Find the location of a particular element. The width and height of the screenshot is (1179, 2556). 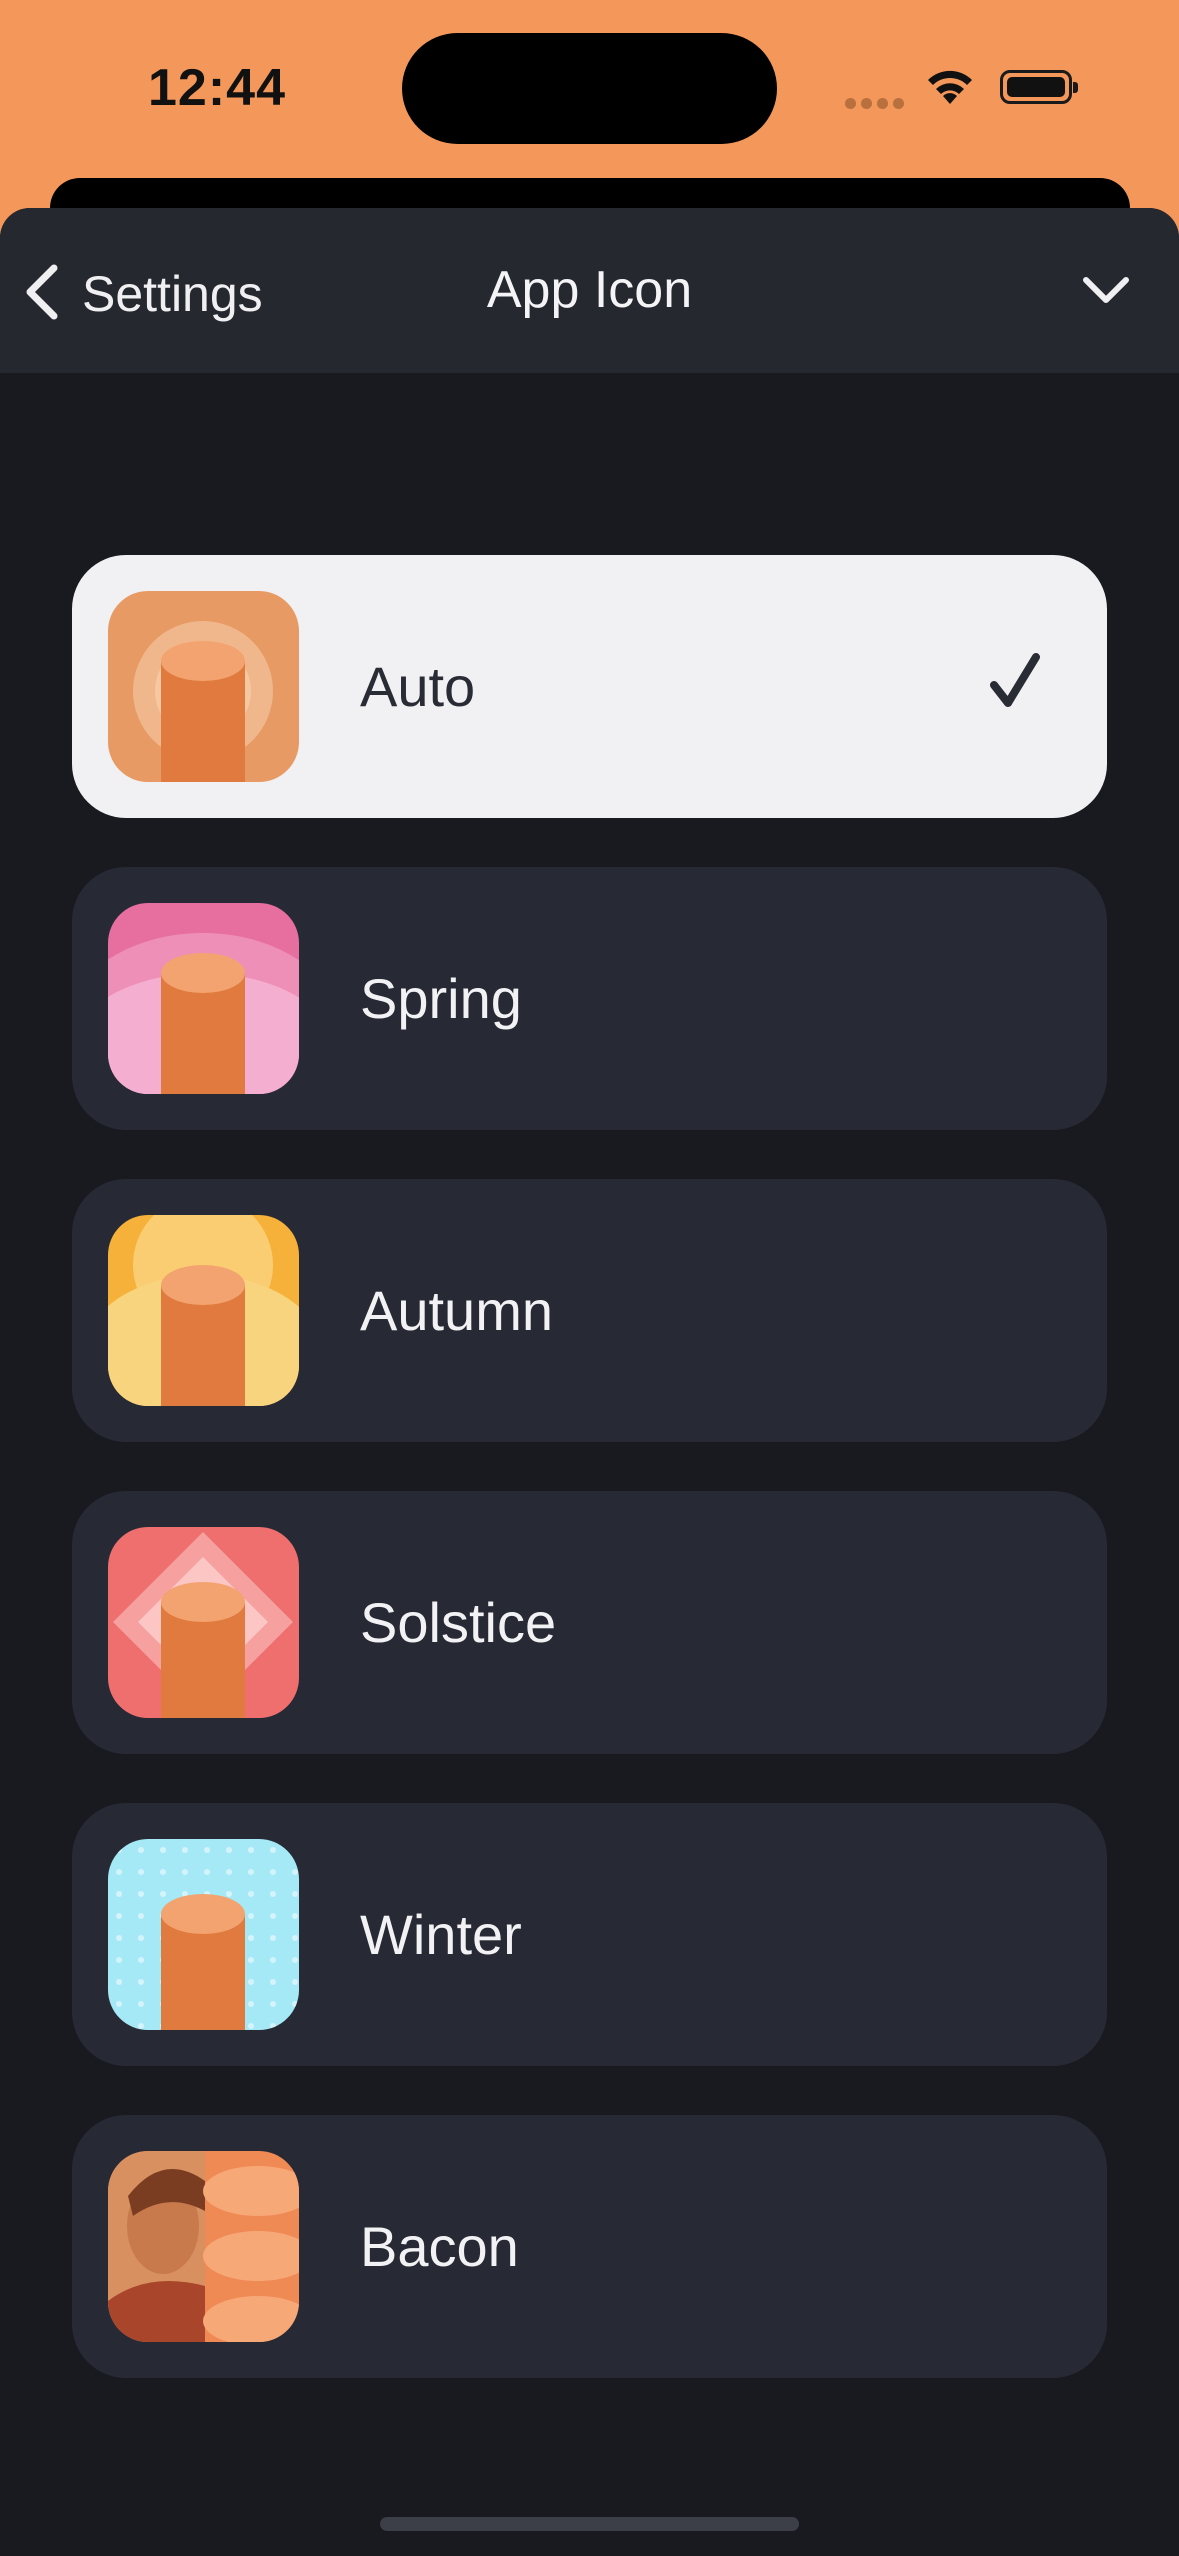

autumn-app-icon is located at coordinates (203, 1310).